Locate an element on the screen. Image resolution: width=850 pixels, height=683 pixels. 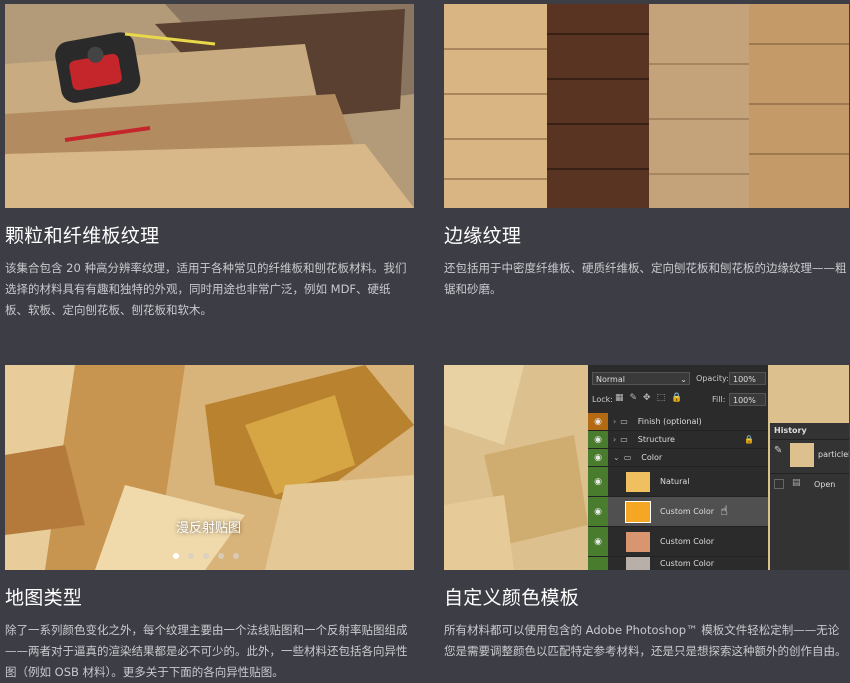
history-item-open: Open is located at coordinates (824, 484).